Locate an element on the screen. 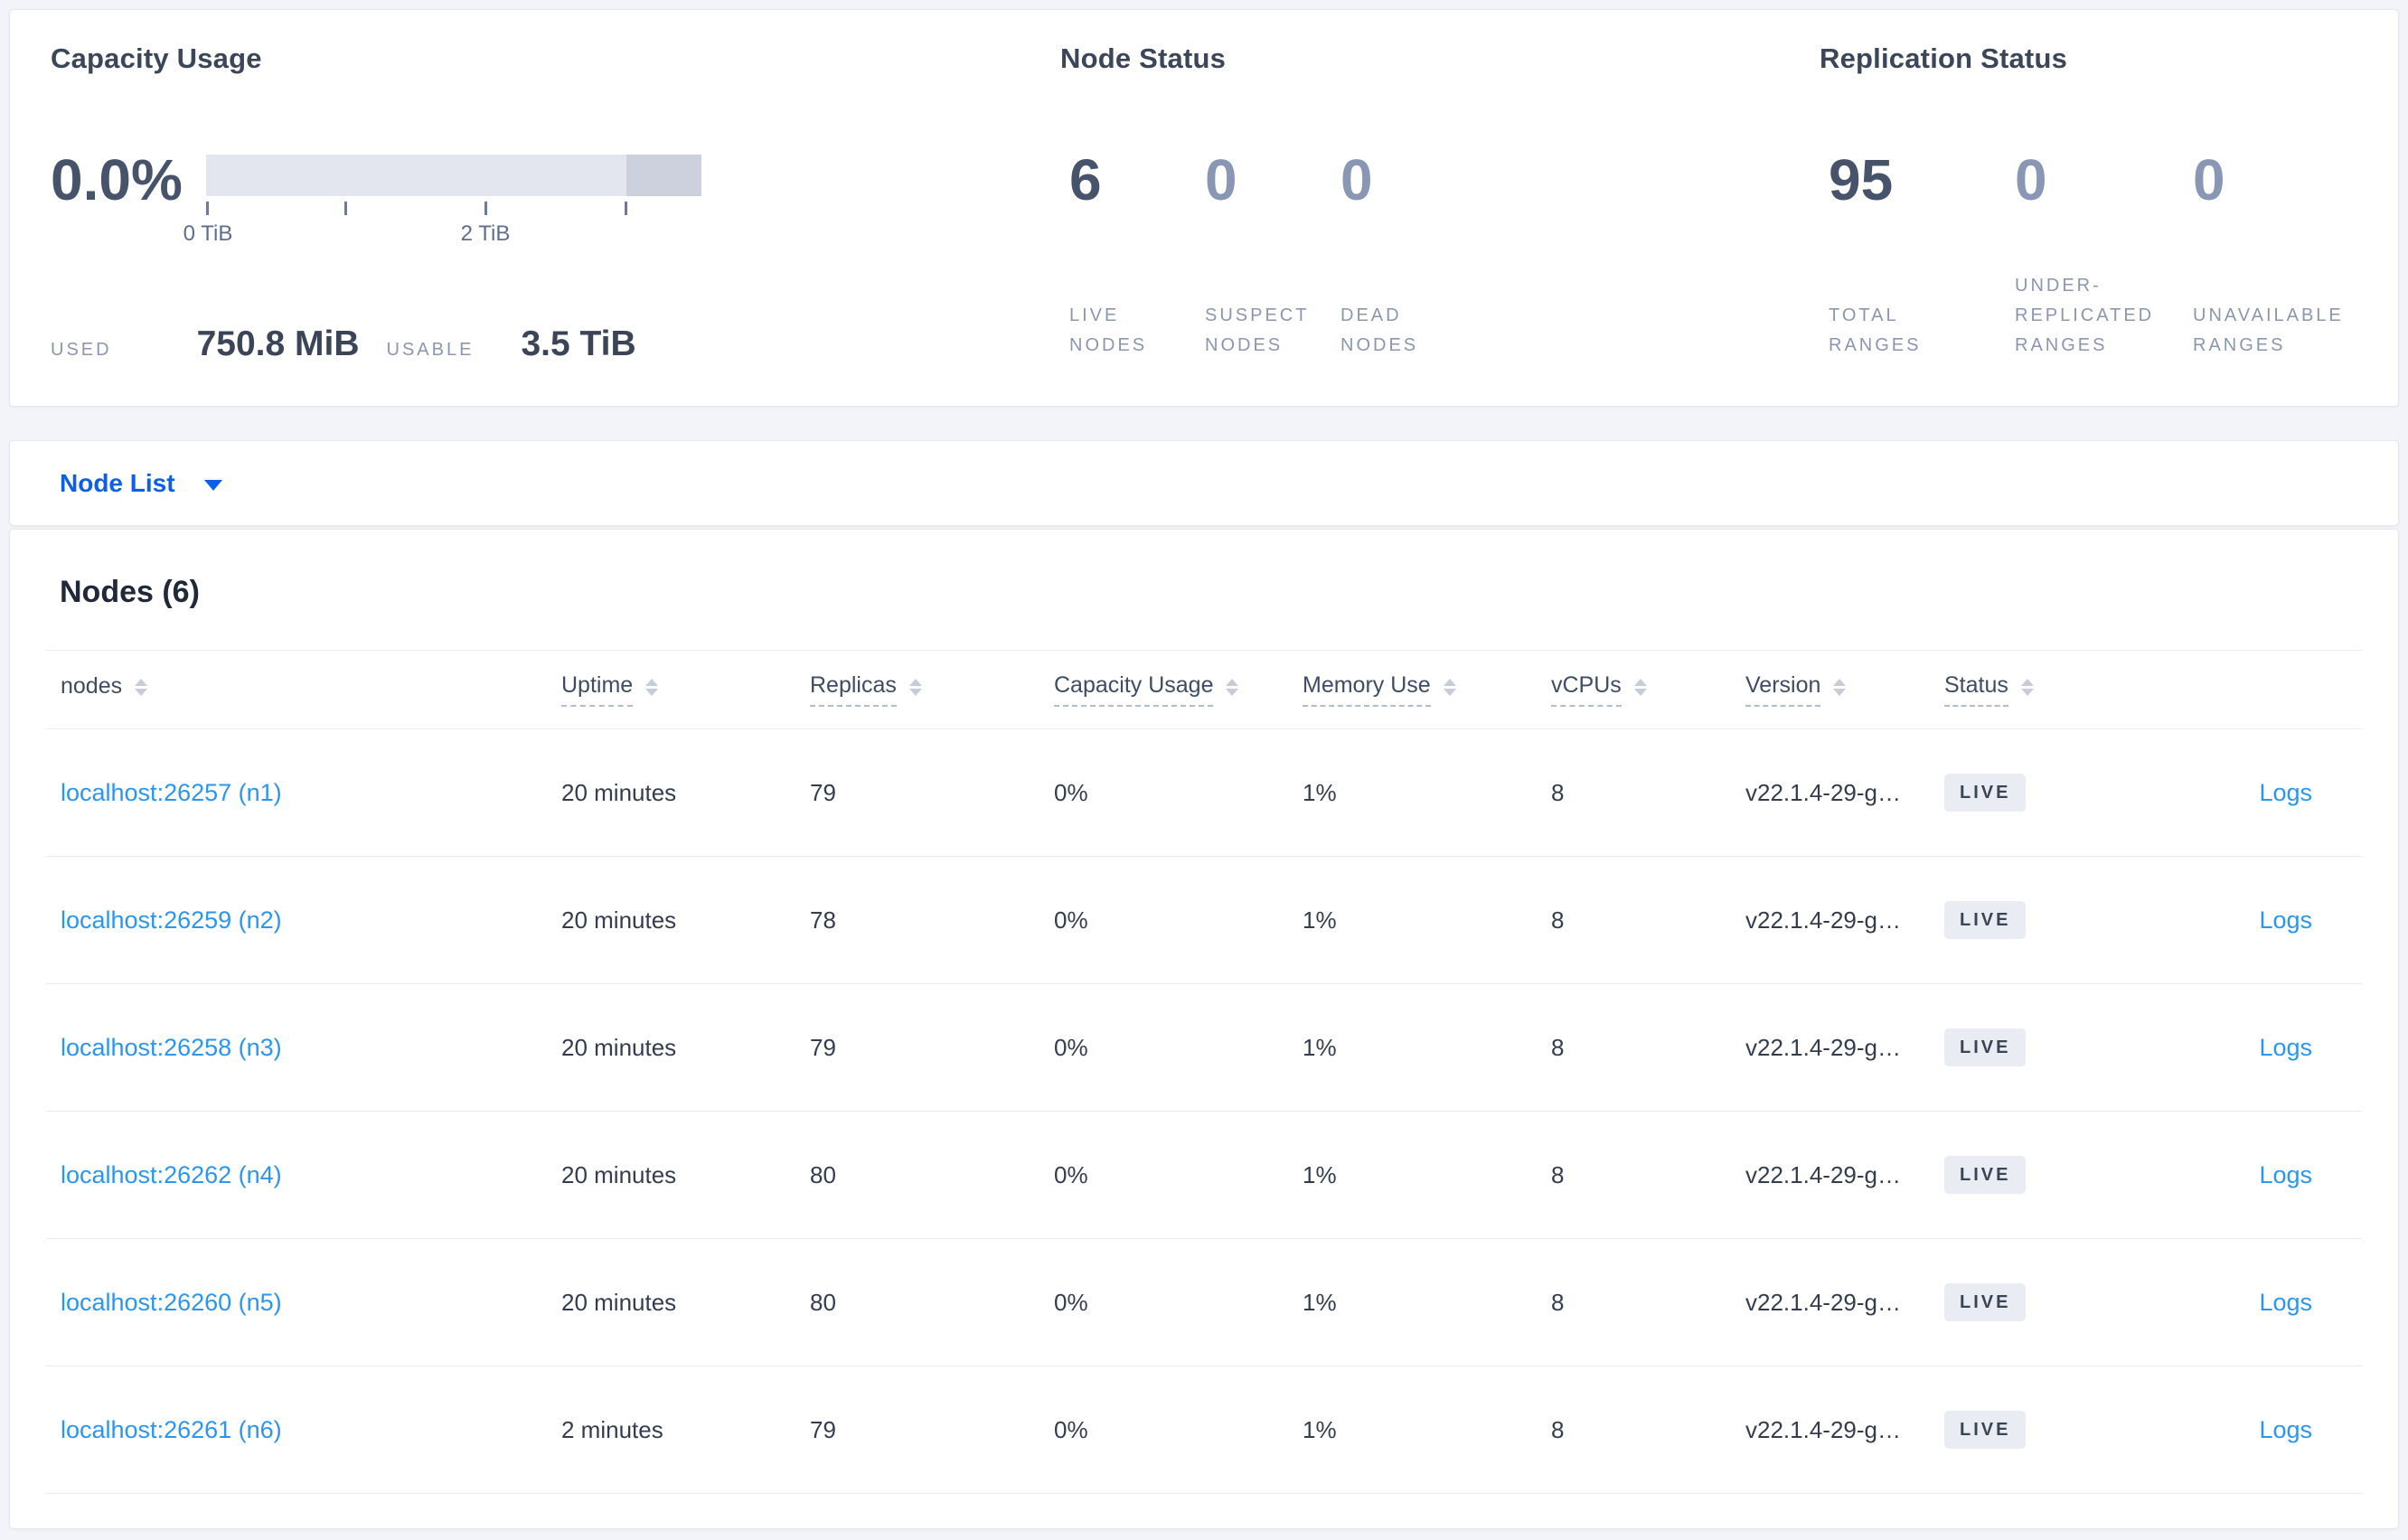  node-link: localhost:26259 (n2) is located at coordinates (171, 920).